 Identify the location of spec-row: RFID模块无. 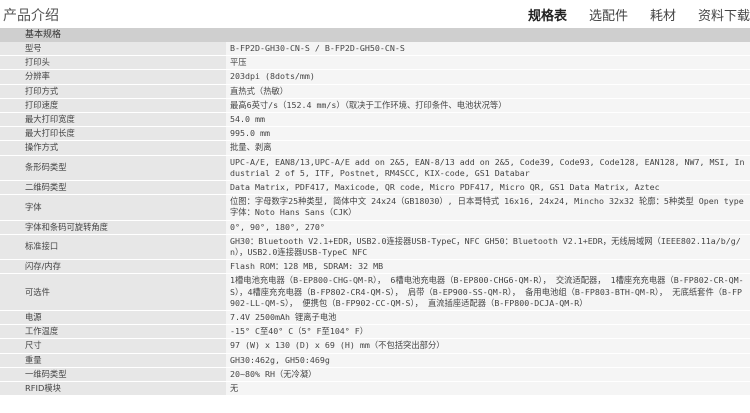
(375, 389).